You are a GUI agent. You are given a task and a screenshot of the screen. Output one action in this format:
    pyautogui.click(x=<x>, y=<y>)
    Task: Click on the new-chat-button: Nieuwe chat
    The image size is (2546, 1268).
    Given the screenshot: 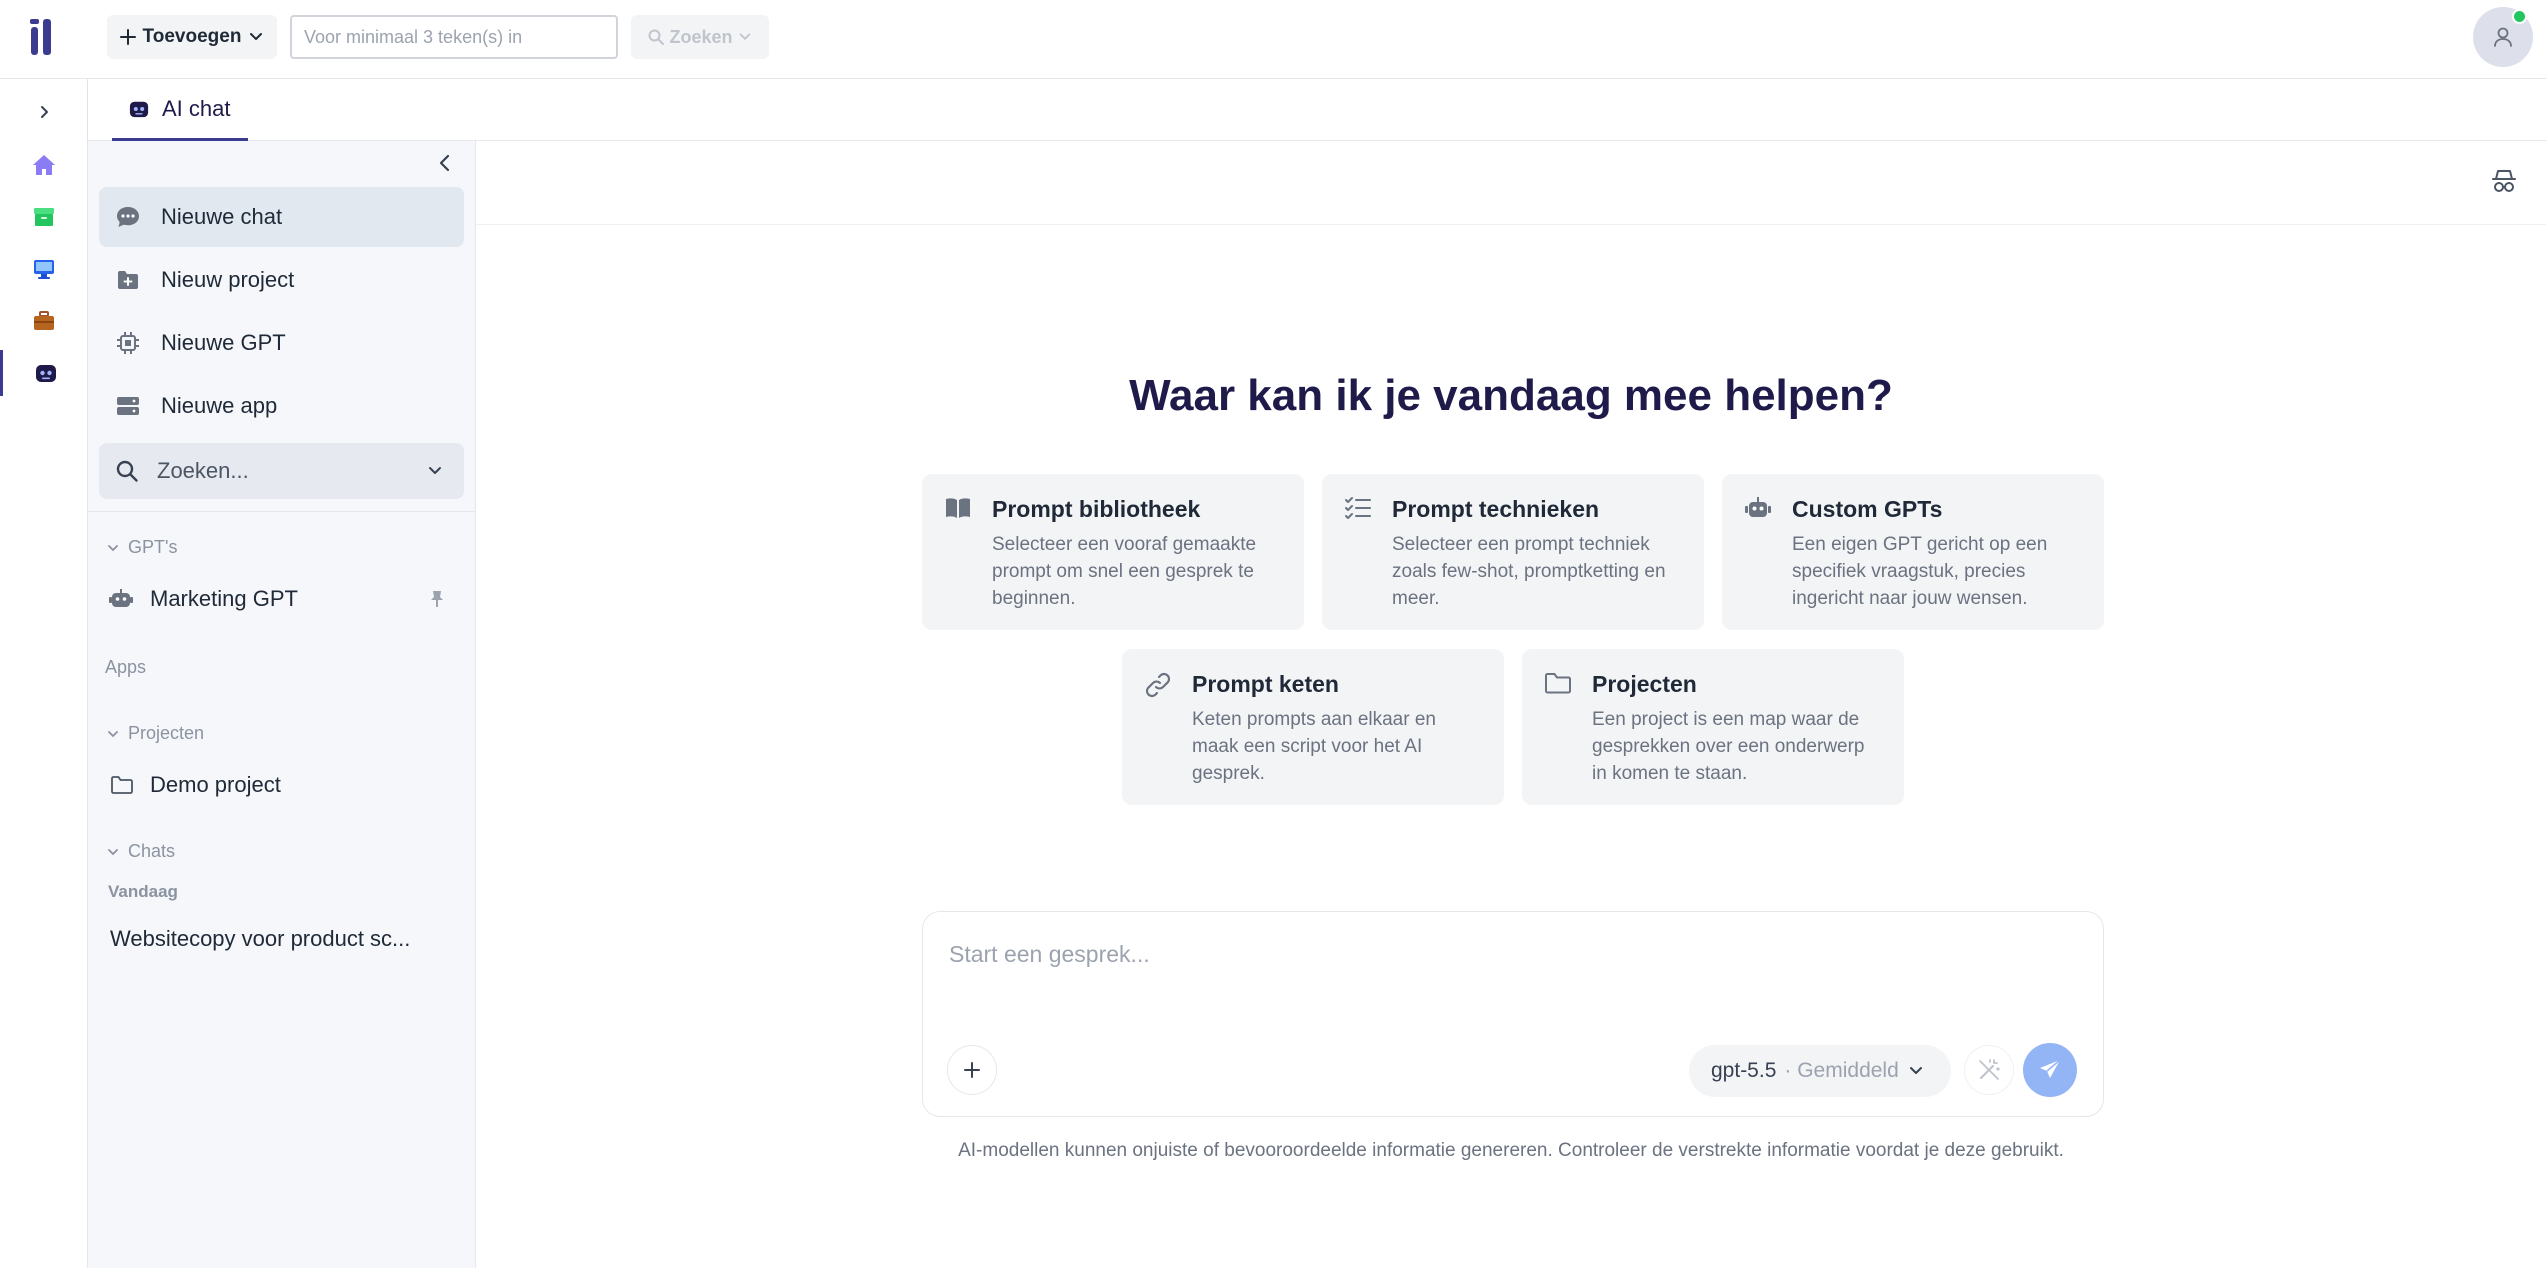 What is the action you would take?
    pyautogui.click(x=281, y=217)
    